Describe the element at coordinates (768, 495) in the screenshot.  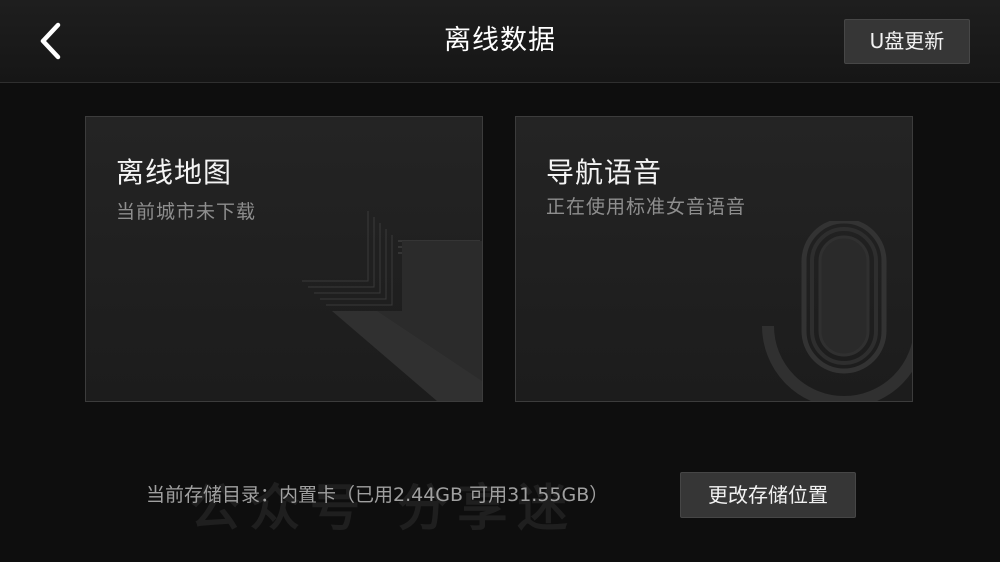
I see `change-storage-button: 更改存储位置` at that location.